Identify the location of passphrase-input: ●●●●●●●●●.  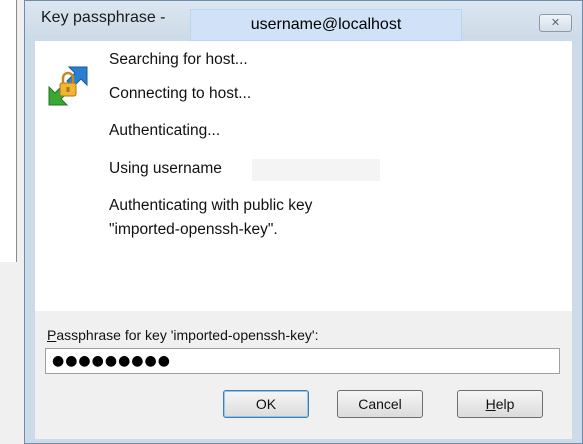
(302, 361).